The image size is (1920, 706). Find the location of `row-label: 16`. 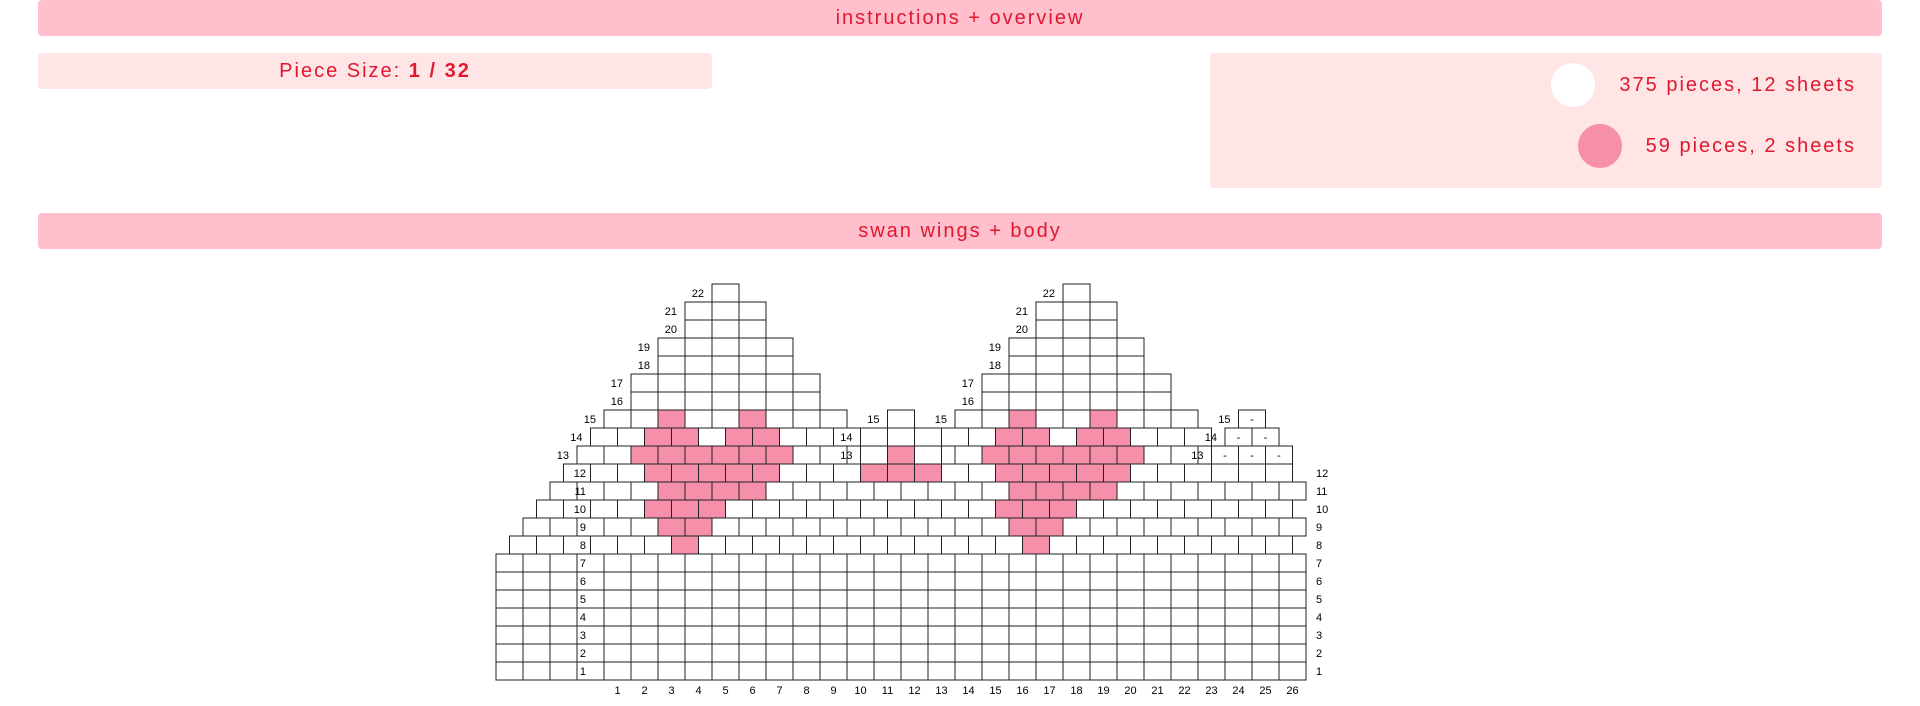

row-label: 16 is located at coordinates (617, 402).